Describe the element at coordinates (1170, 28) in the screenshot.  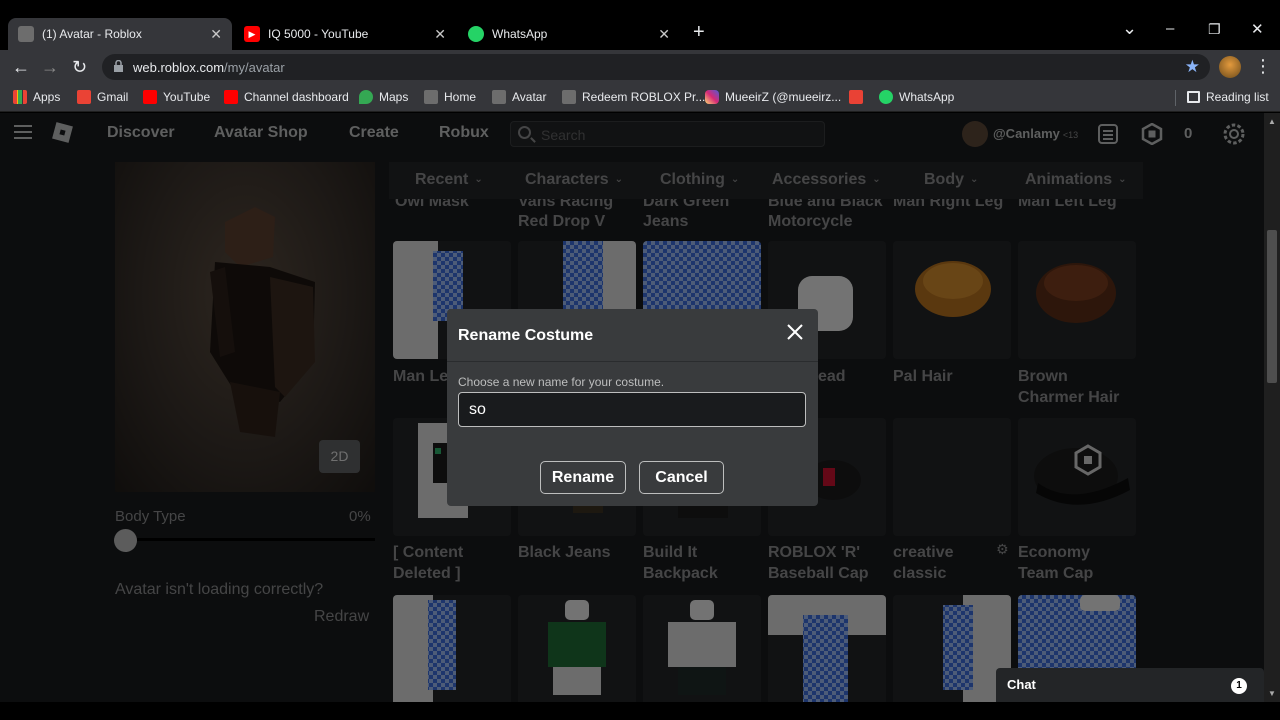
I see `minimize-button: –` at that location.